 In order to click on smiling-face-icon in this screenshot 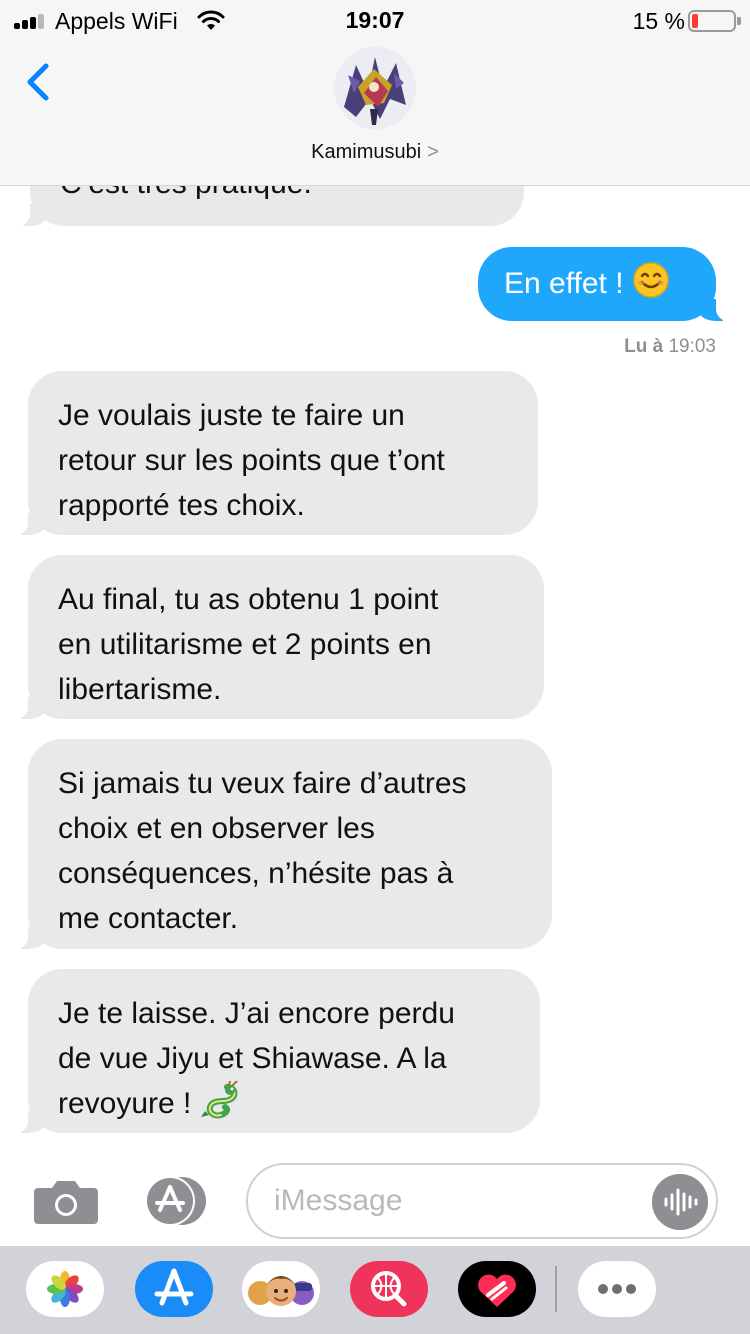, I will do `click(650, 280)`.